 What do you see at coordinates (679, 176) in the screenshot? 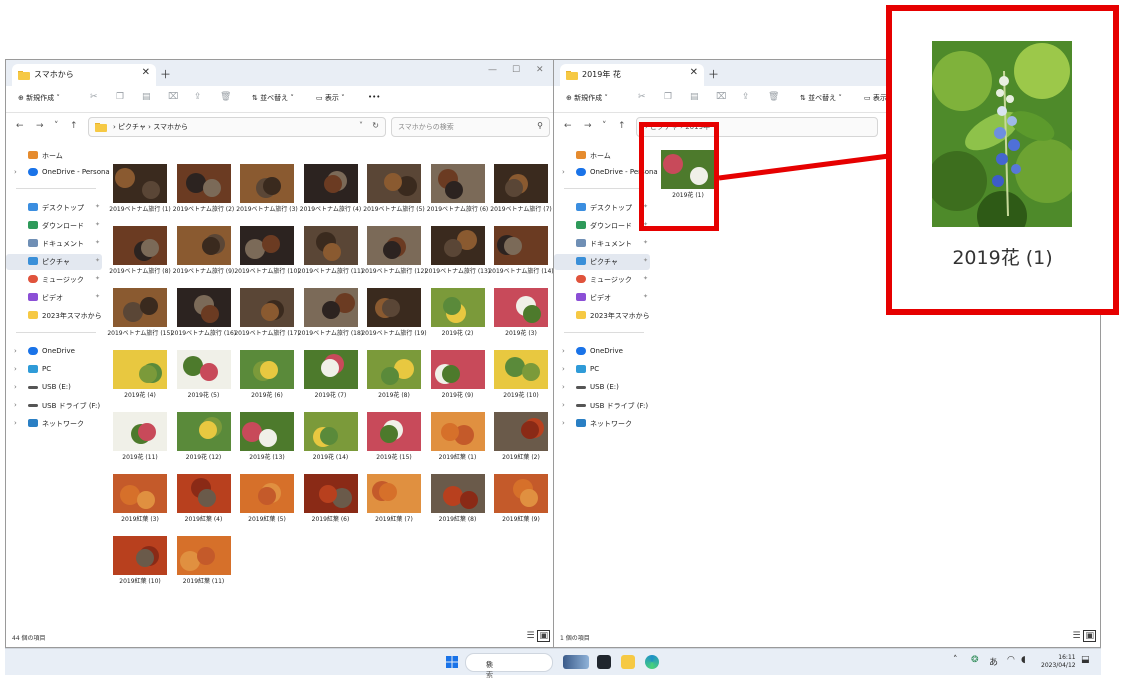
I see `highlight-box` at bounding box center [679, 176].